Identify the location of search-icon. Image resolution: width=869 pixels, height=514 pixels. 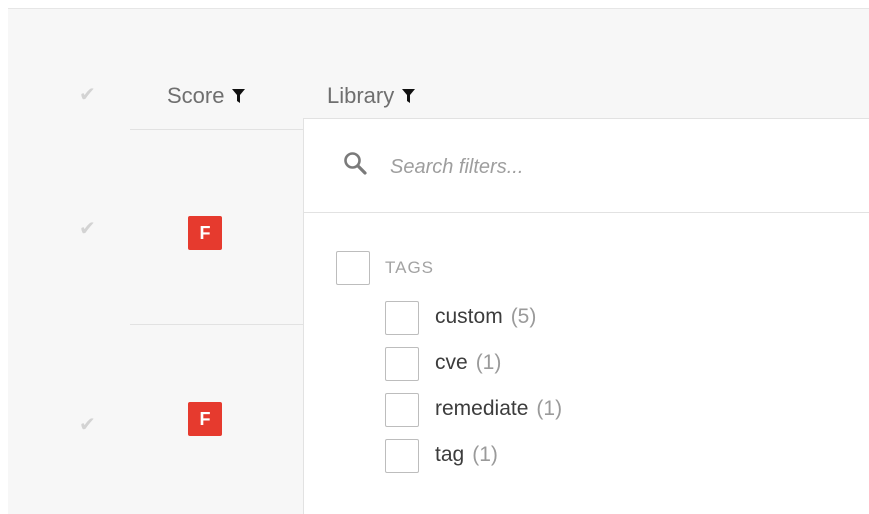
(355, 163).